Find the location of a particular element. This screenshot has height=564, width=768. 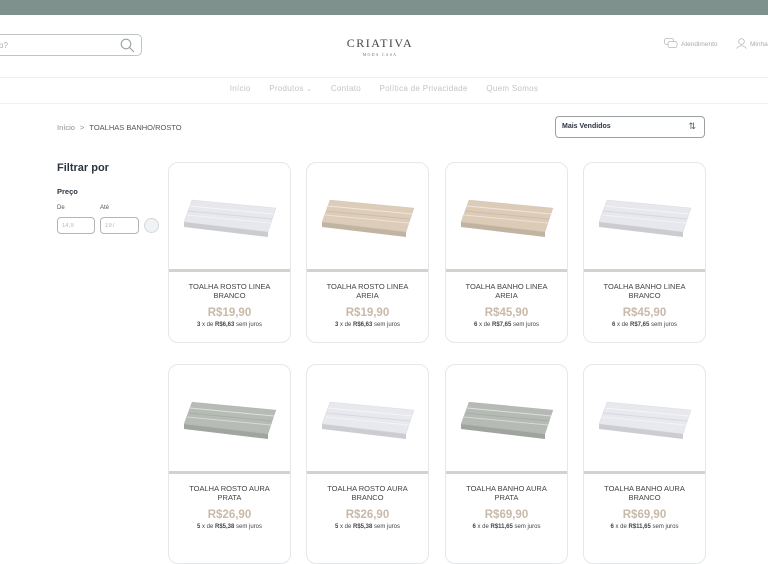

product-name: TOALHA ROSTO LINEA AREIA is located at coordinates (367, 291).